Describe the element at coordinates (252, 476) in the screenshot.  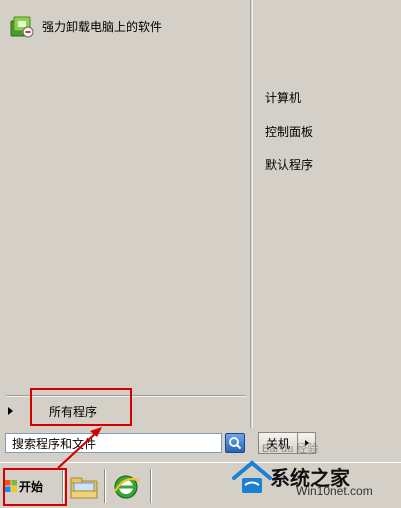
I see `house-logo-icon` at that location.